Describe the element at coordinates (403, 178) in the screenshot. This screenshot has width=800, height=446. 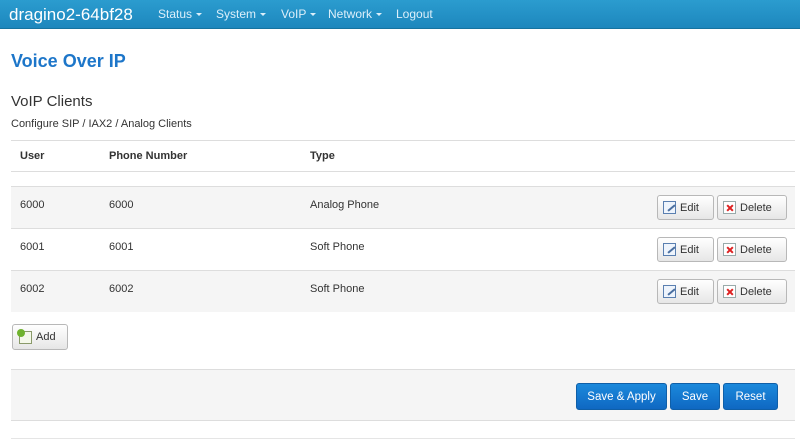
I see `table-spacer-row` at that location.